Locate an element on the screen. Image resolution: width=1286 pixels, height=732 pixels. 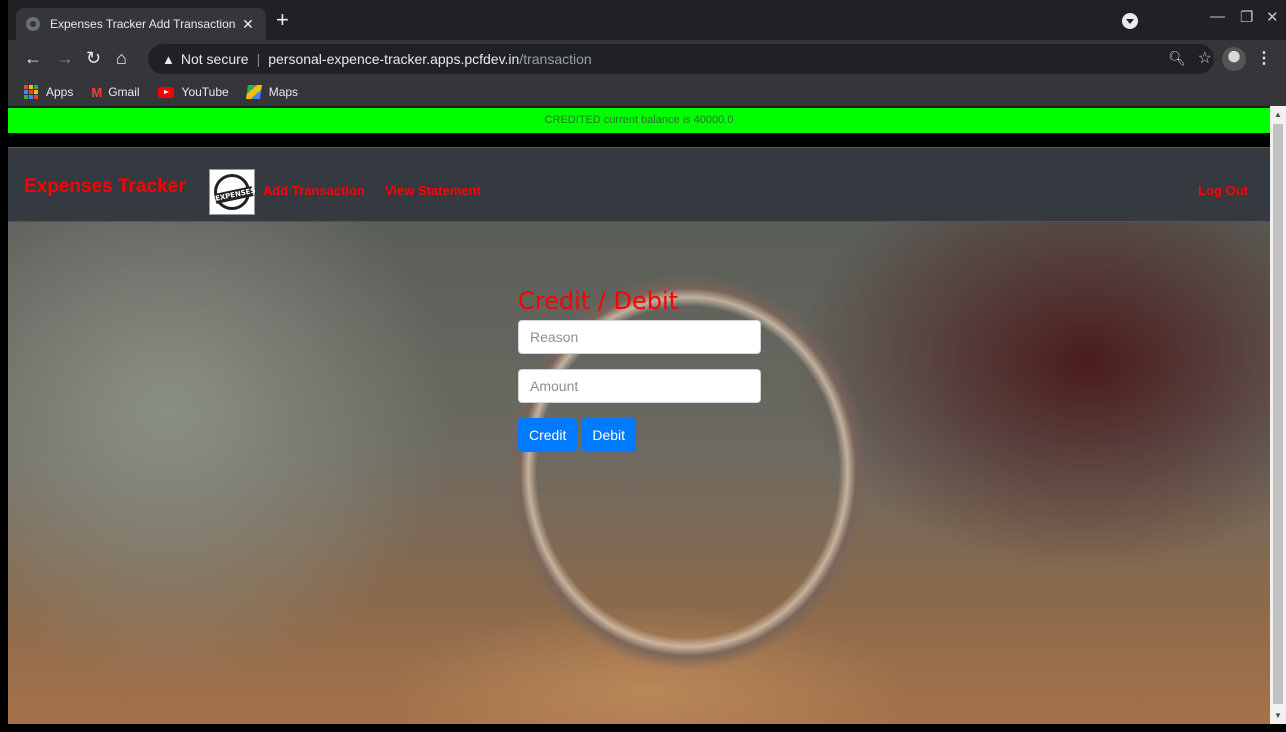
credit-button: Credit is located at coordinates (548, 435).